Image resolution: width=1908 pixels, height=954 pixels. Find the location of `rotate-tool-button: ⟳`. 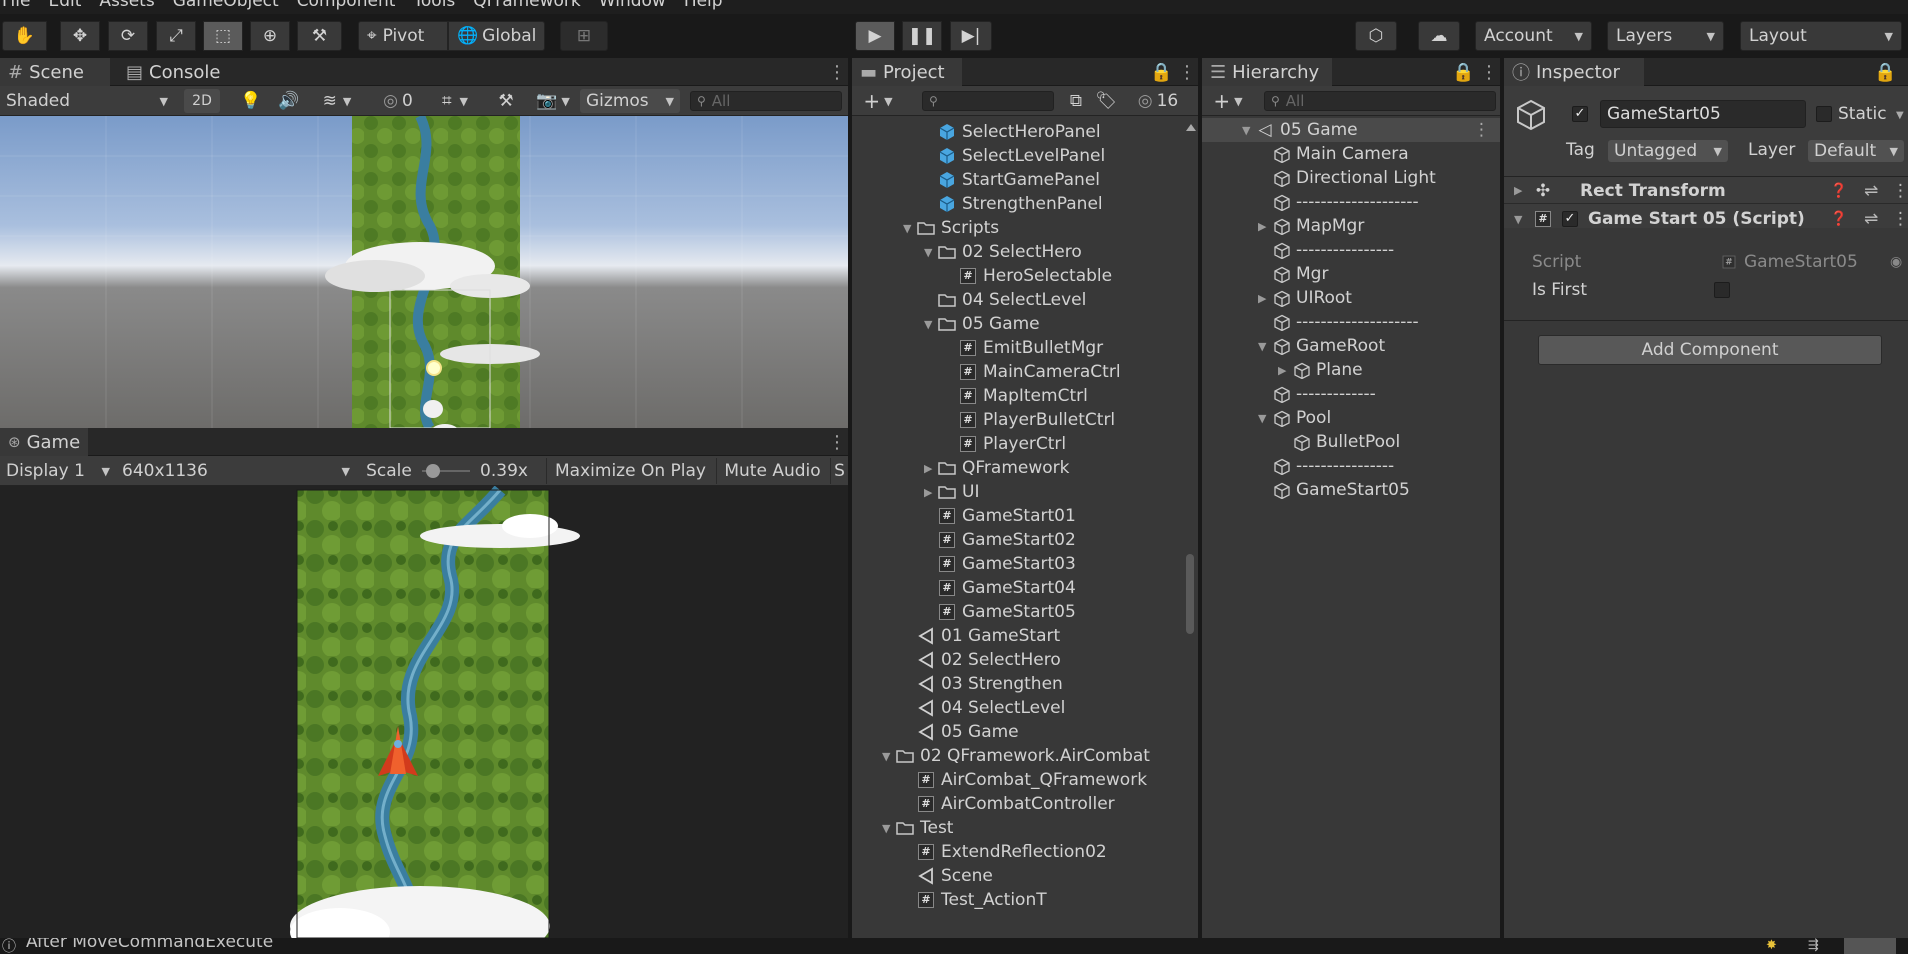

rotate-tool-button: ⟳ is located at coordinates (128, 36).